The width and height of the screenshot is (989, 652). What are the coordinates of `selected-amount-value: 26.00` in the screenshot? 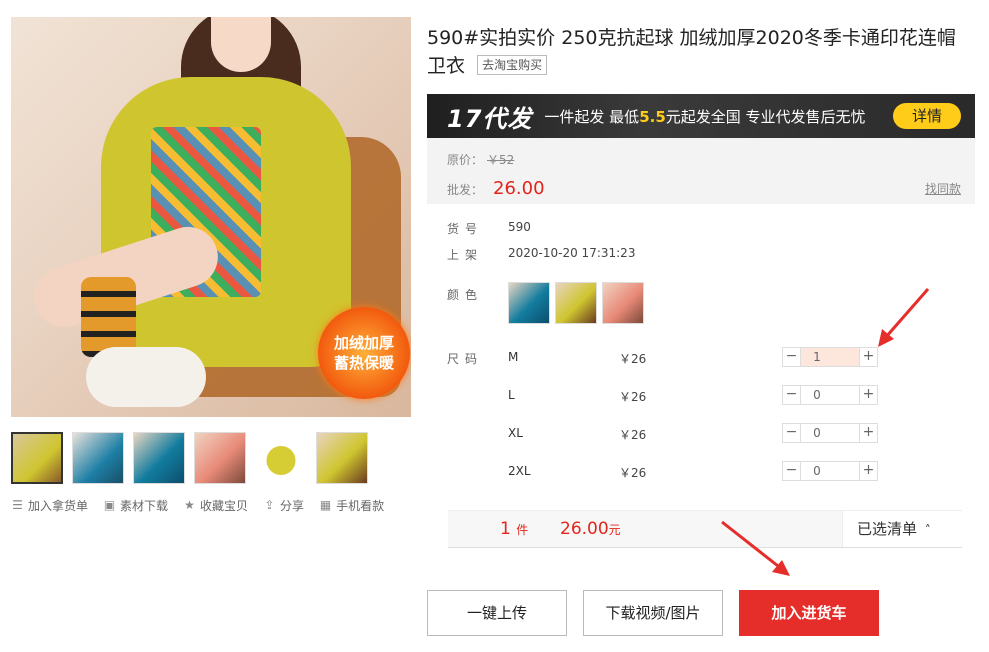 It's located at (584, 529).